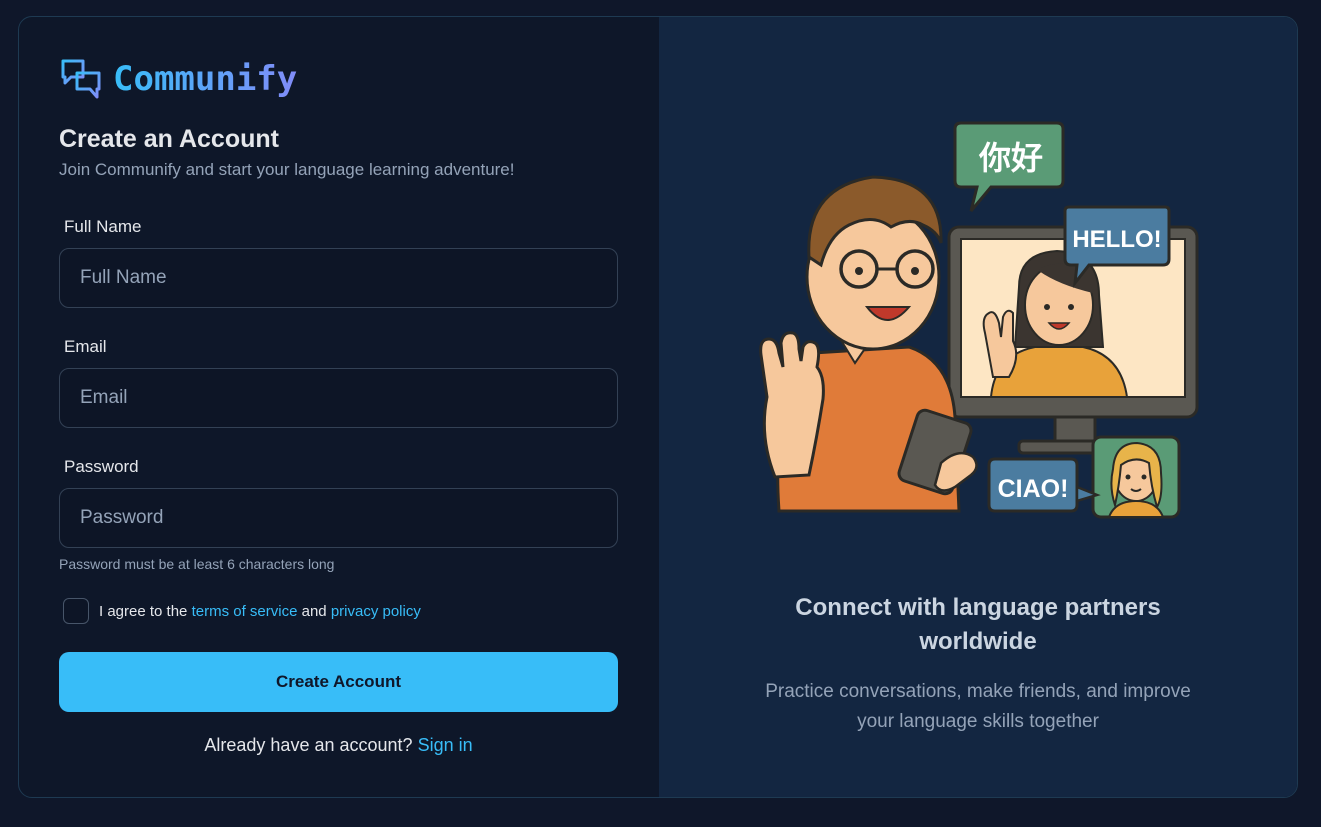  What do you see at coordinates (978, 641) in the screenshot?
I see `promo-tagline-line2: worldwide` at bounding box center [978, 641].